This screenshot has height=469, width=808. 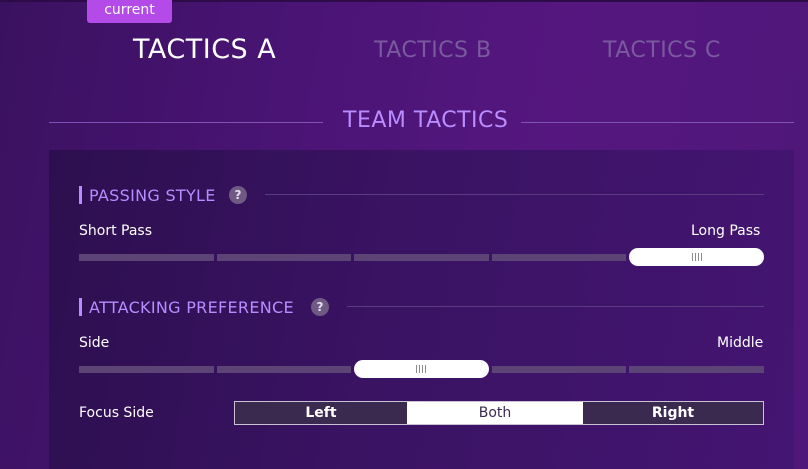 I want to click on section-divider-left, so click(x=186, y=122).